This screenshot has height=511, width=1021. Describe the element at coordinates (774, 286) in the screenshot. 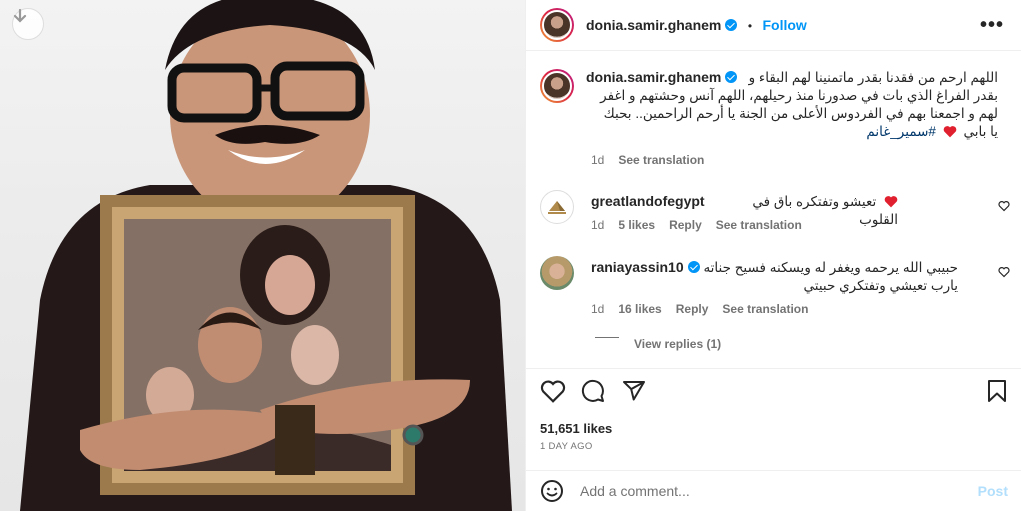

I see `comment-text: يارب تعيشي وتفتكري حبيتي` at that location.